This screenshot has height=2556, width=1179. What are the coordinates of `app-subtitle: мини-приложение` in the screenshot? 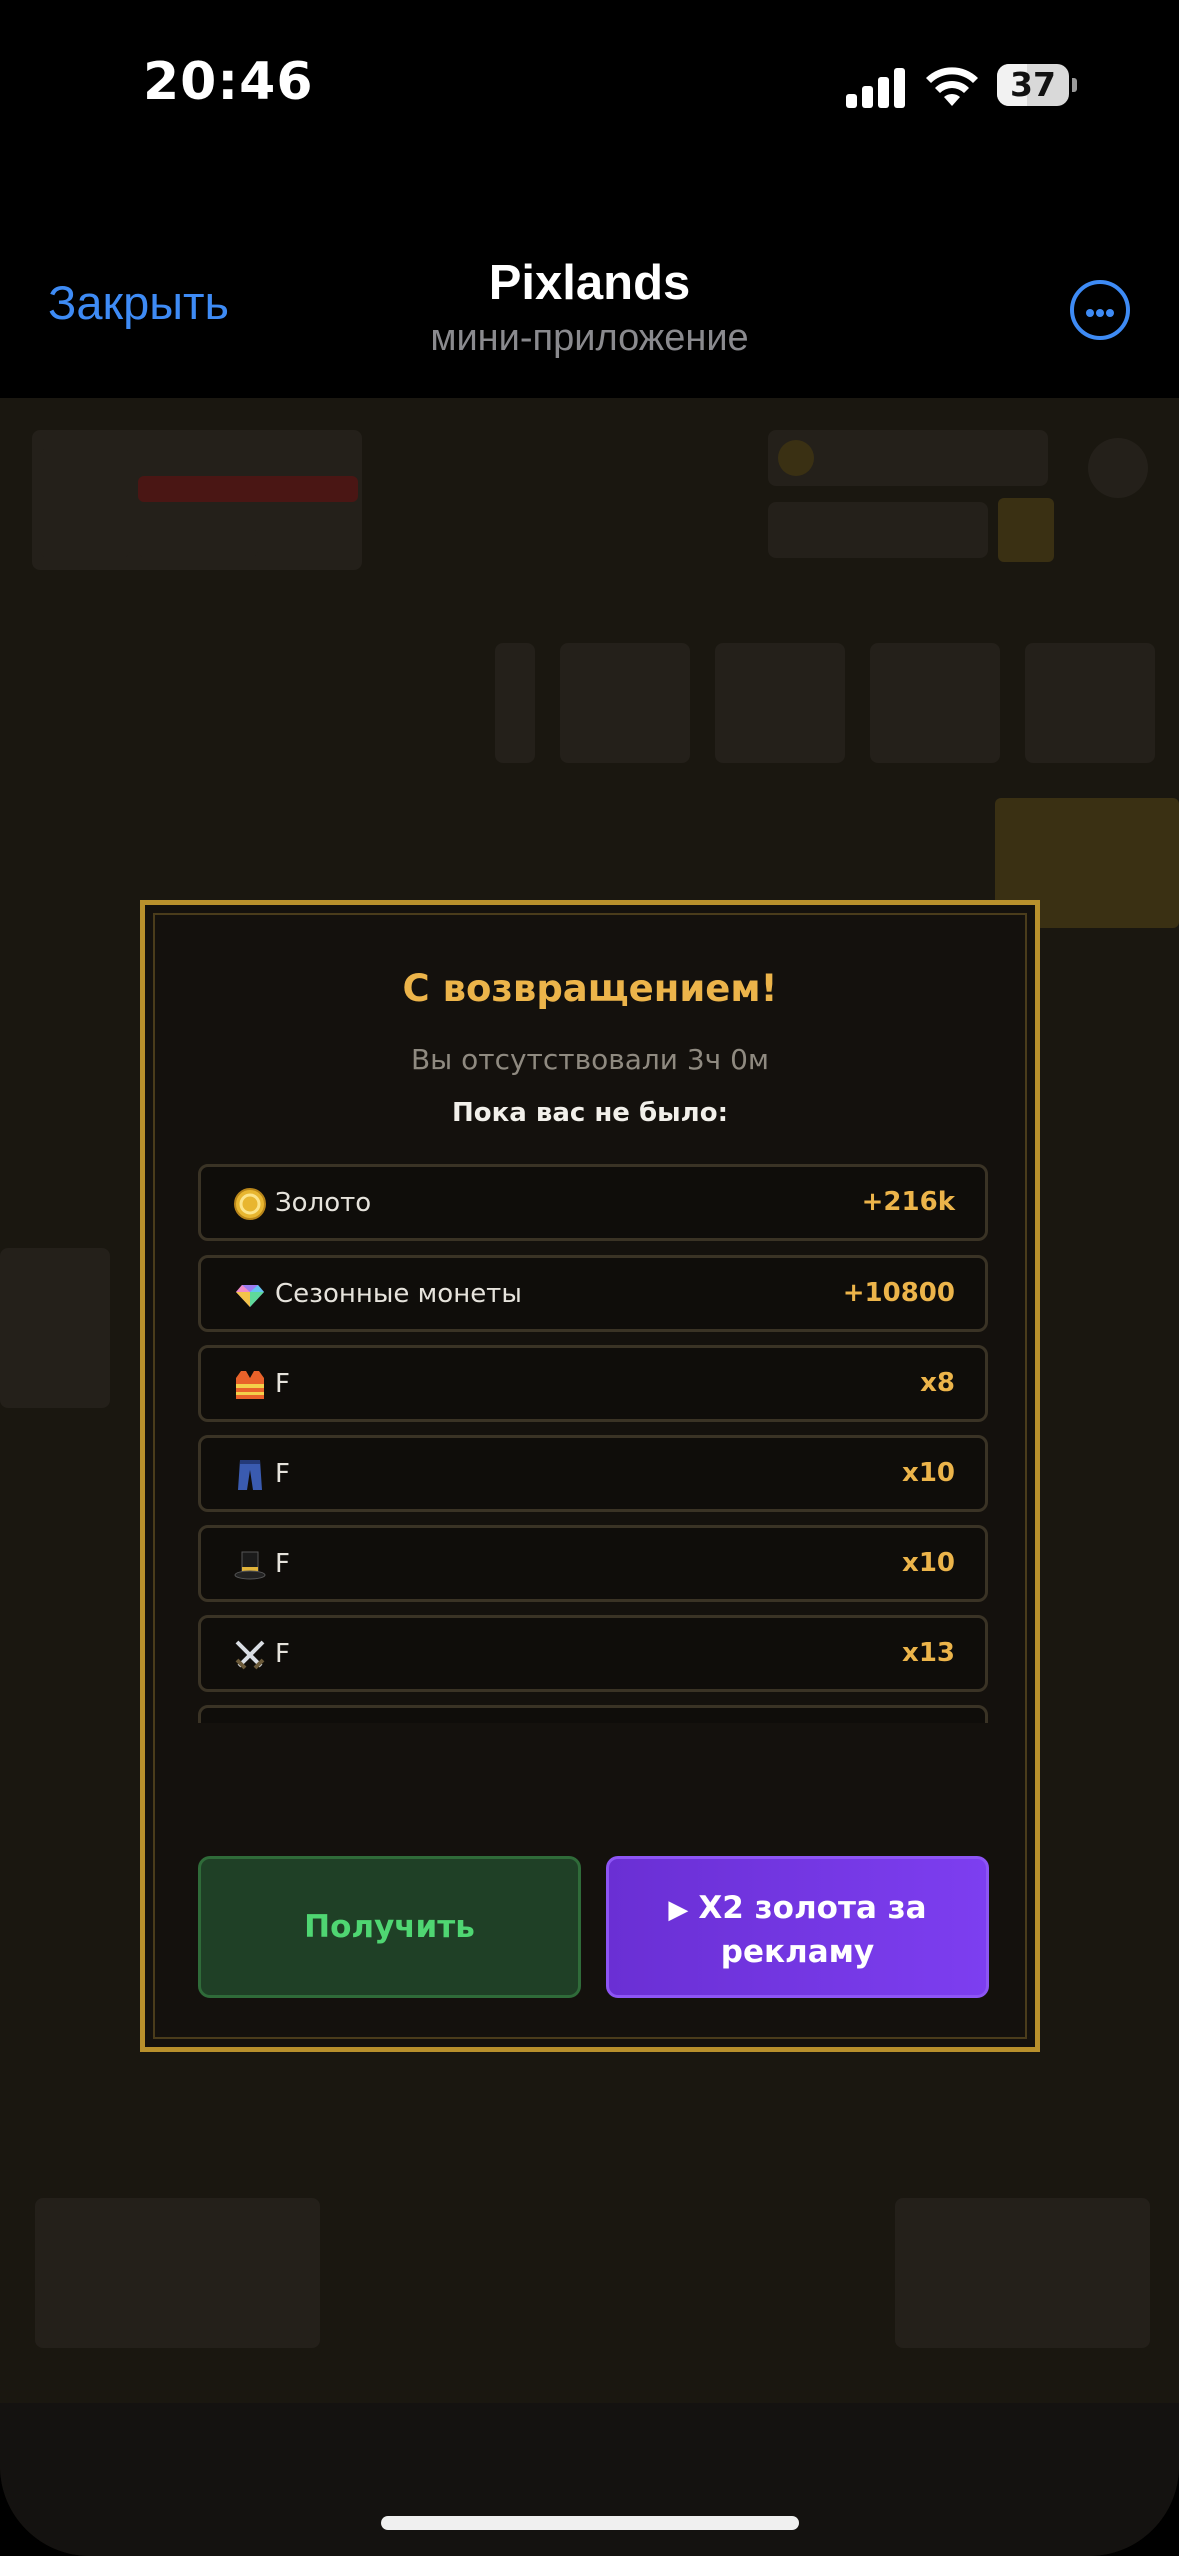 It's located at (589, 338).